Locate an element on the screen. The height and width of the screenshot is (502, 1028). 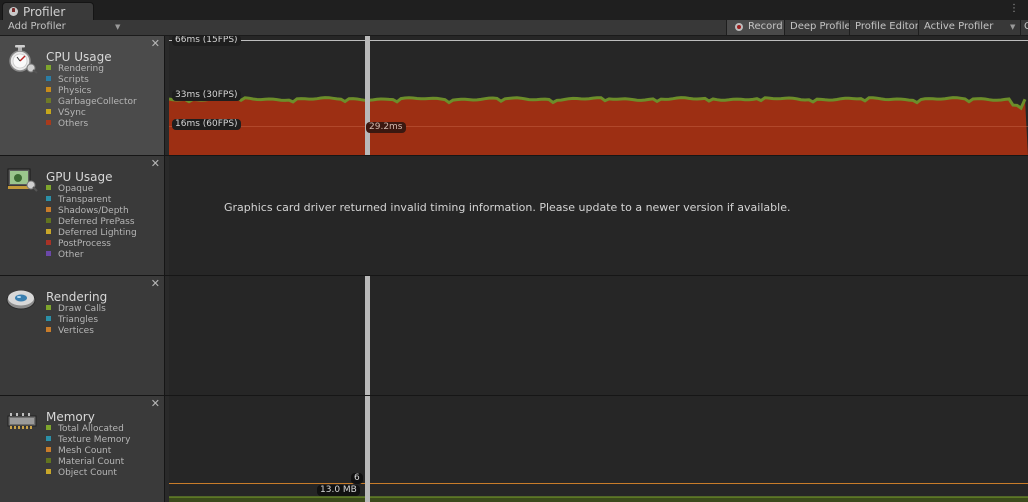
total-allocated-area is located at coordinates (598, 499).